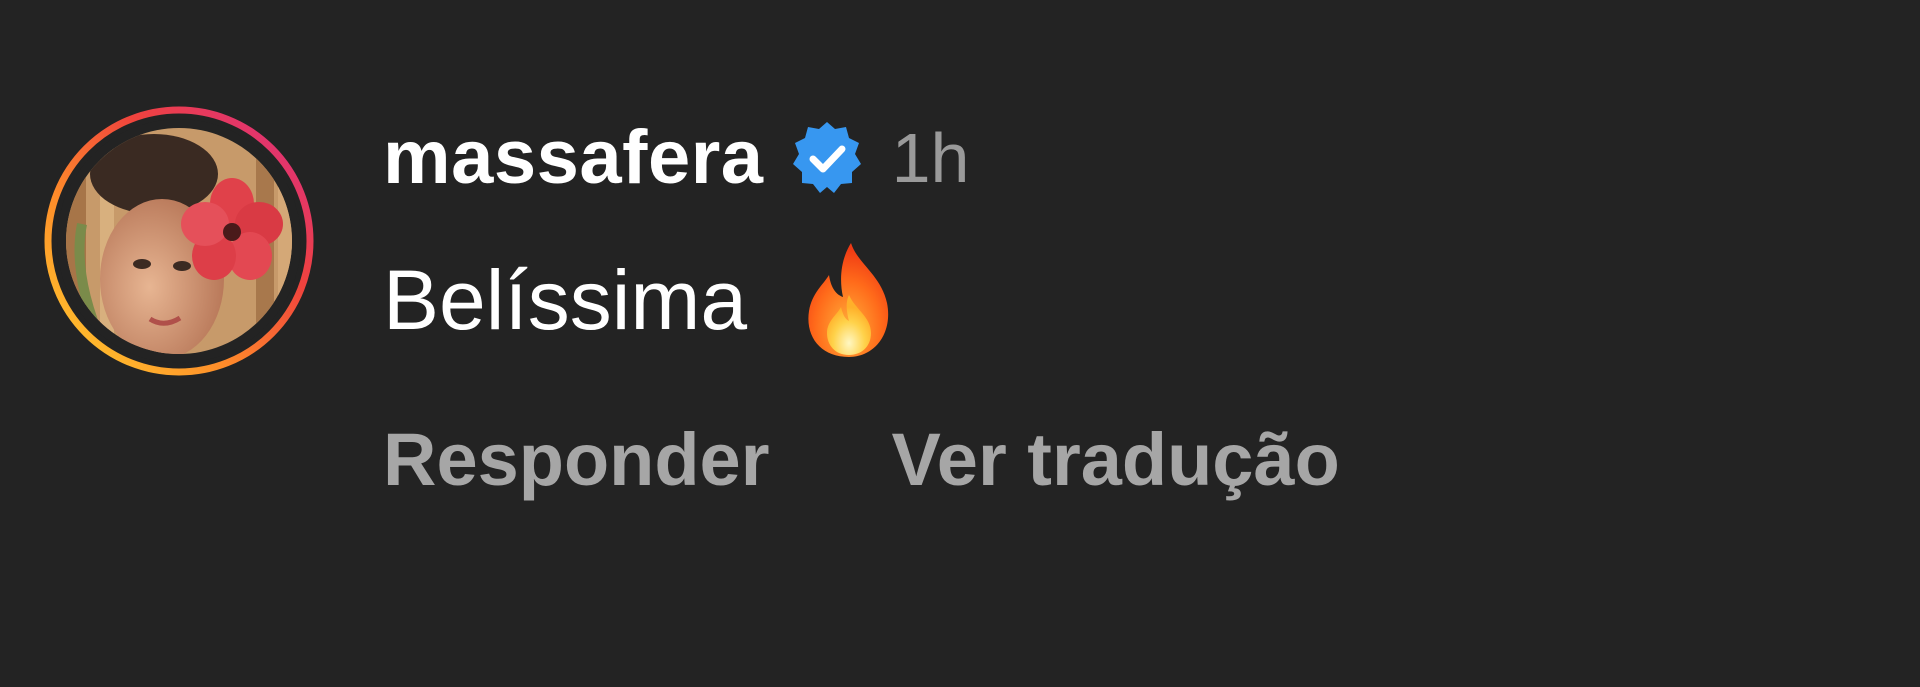  Describe the element at coordinates (1116, 460) in the screenshot. I see `see-translation-button: Ver tradução` at that location.